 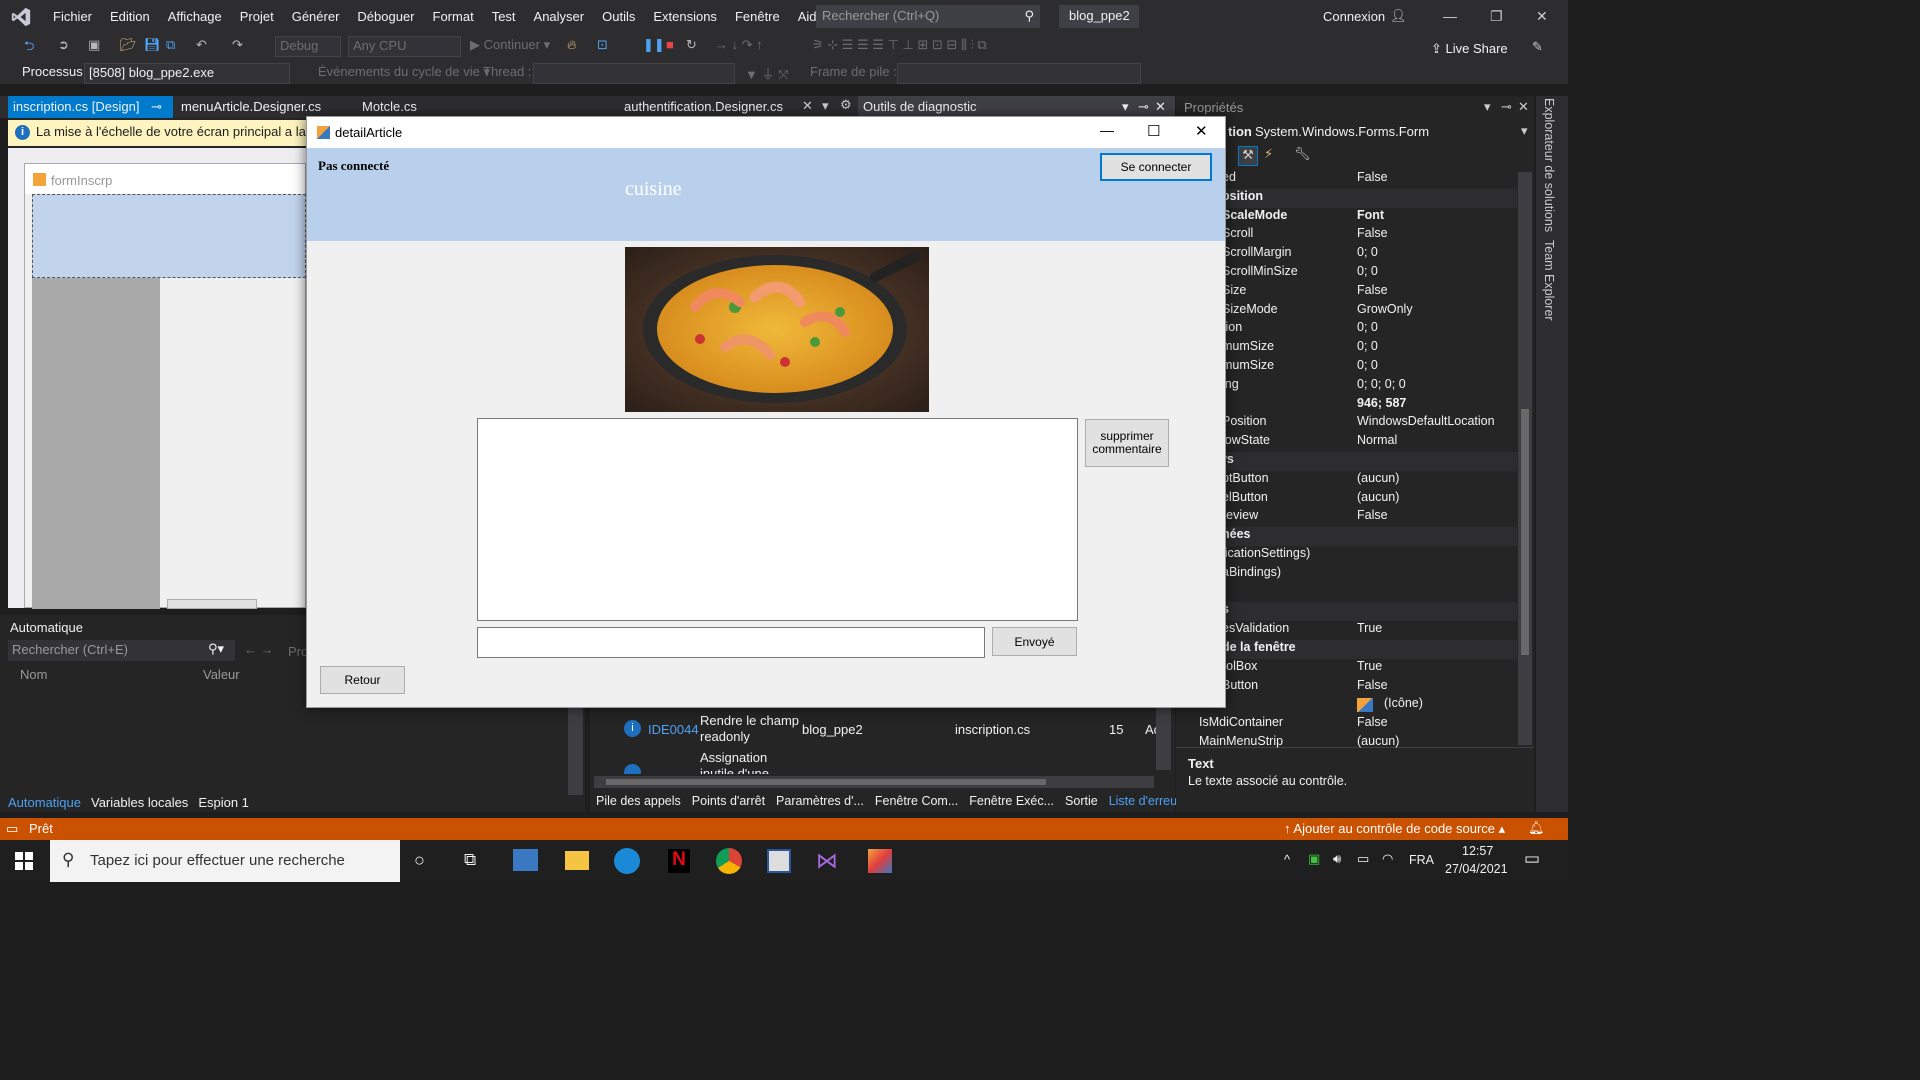 I want to click on property-row: osition, so click(x=1349, y=198).